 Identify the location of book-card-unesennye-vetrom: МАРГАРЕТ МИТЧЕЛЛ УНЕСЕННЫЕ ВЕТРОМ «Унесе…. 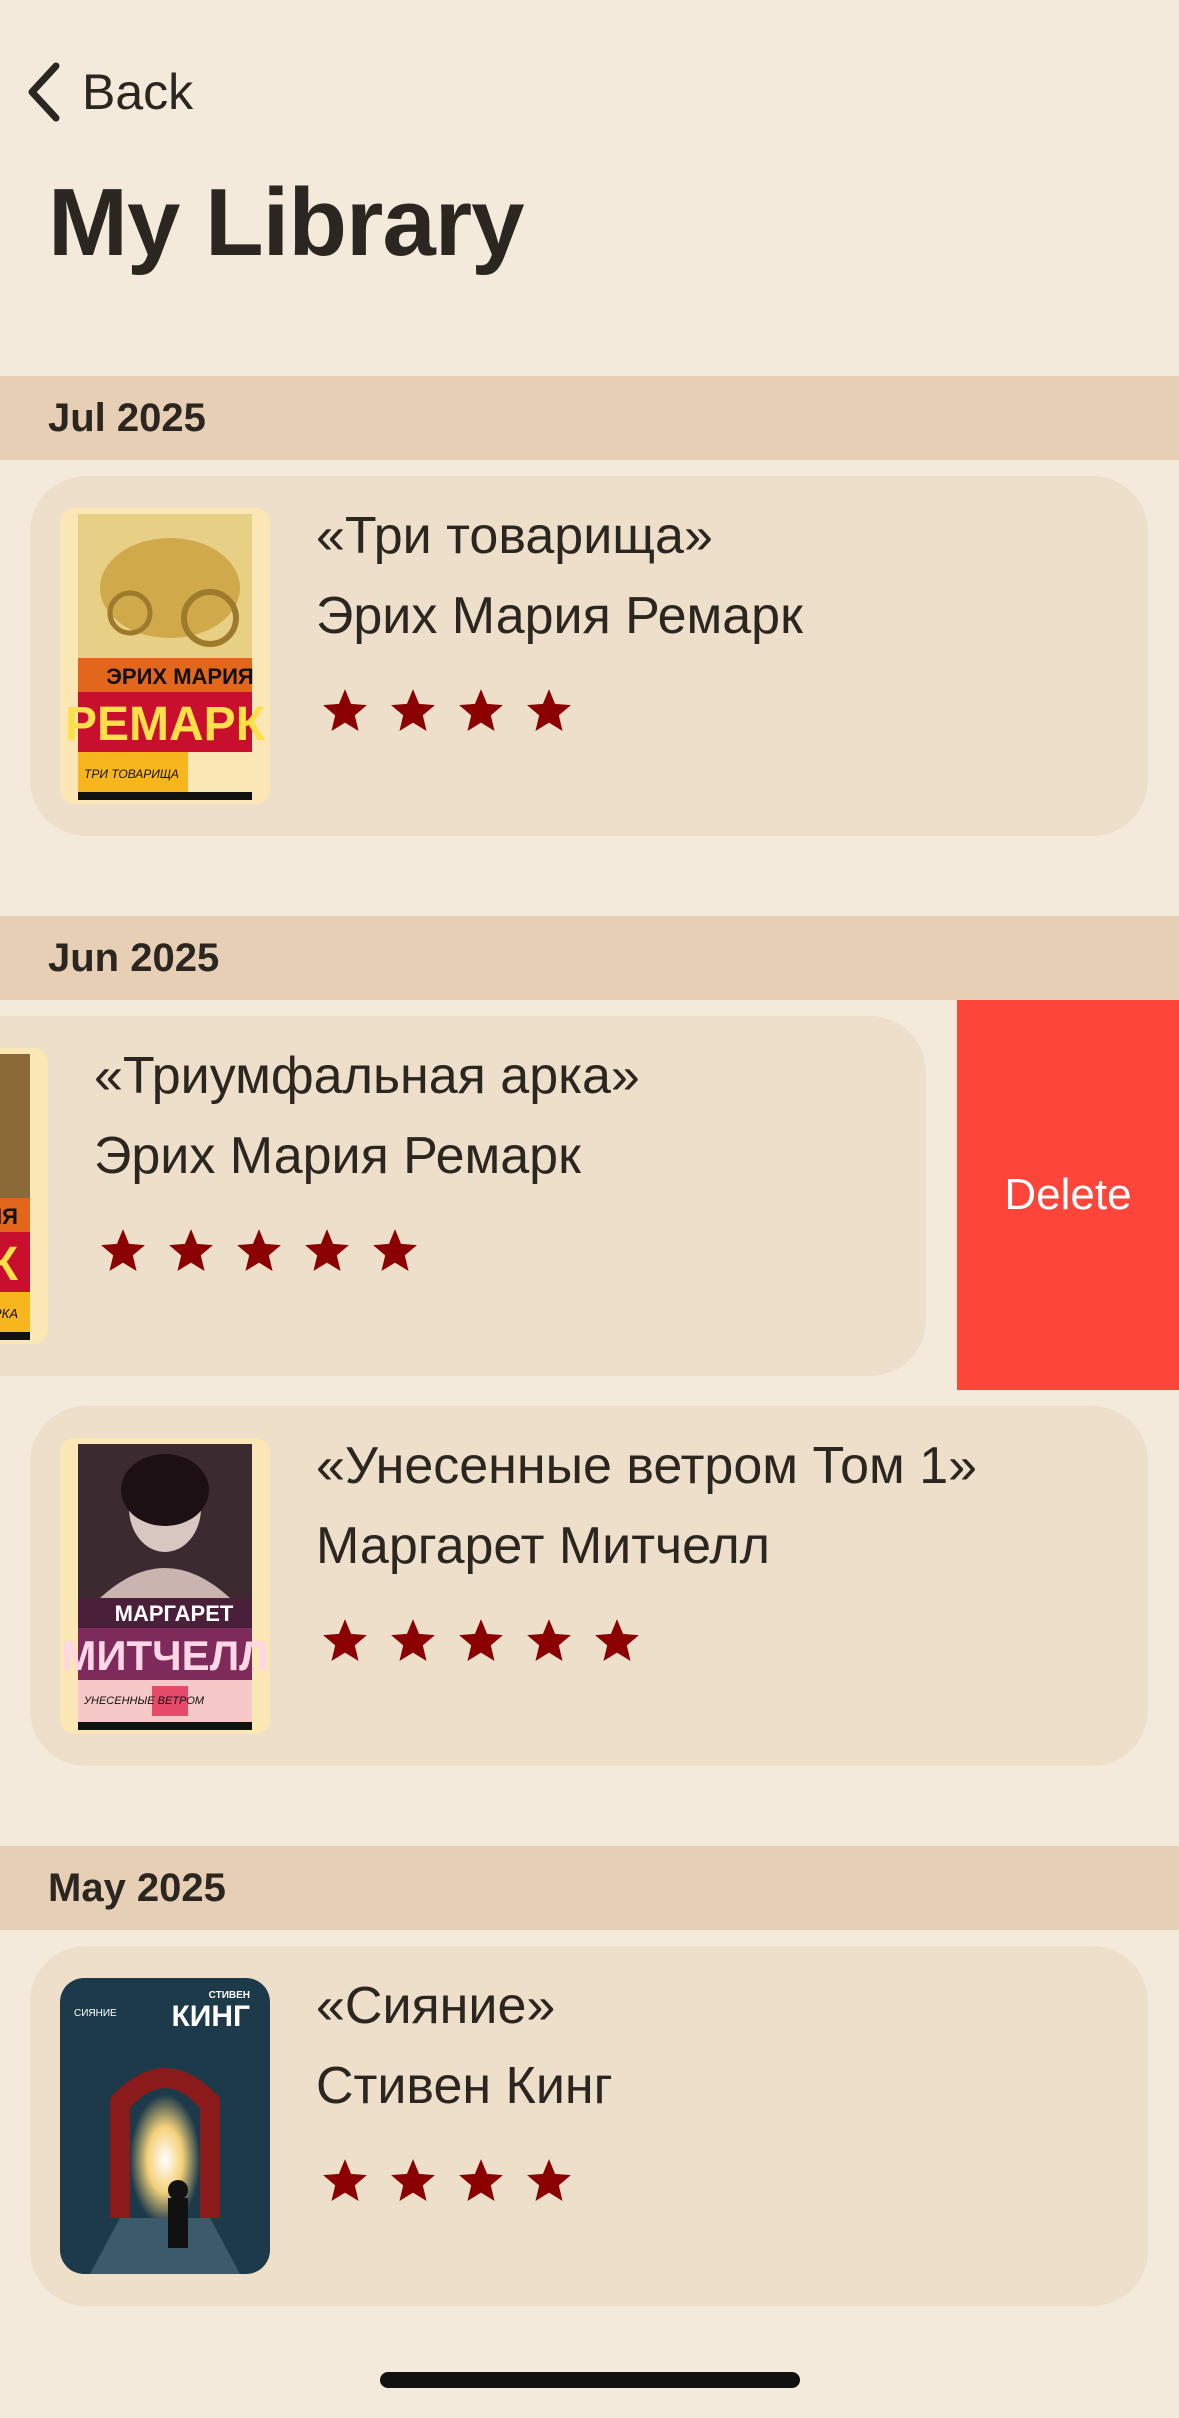
(589, 1586).